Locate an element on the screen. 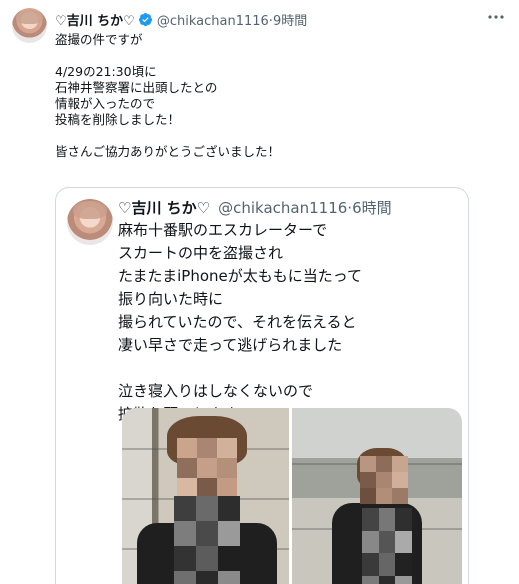 The image size is (519, 584). tweet-header: ♡吉川 ちか♡ @chikachan1116·9時間 is located at coordinates (181, 19).